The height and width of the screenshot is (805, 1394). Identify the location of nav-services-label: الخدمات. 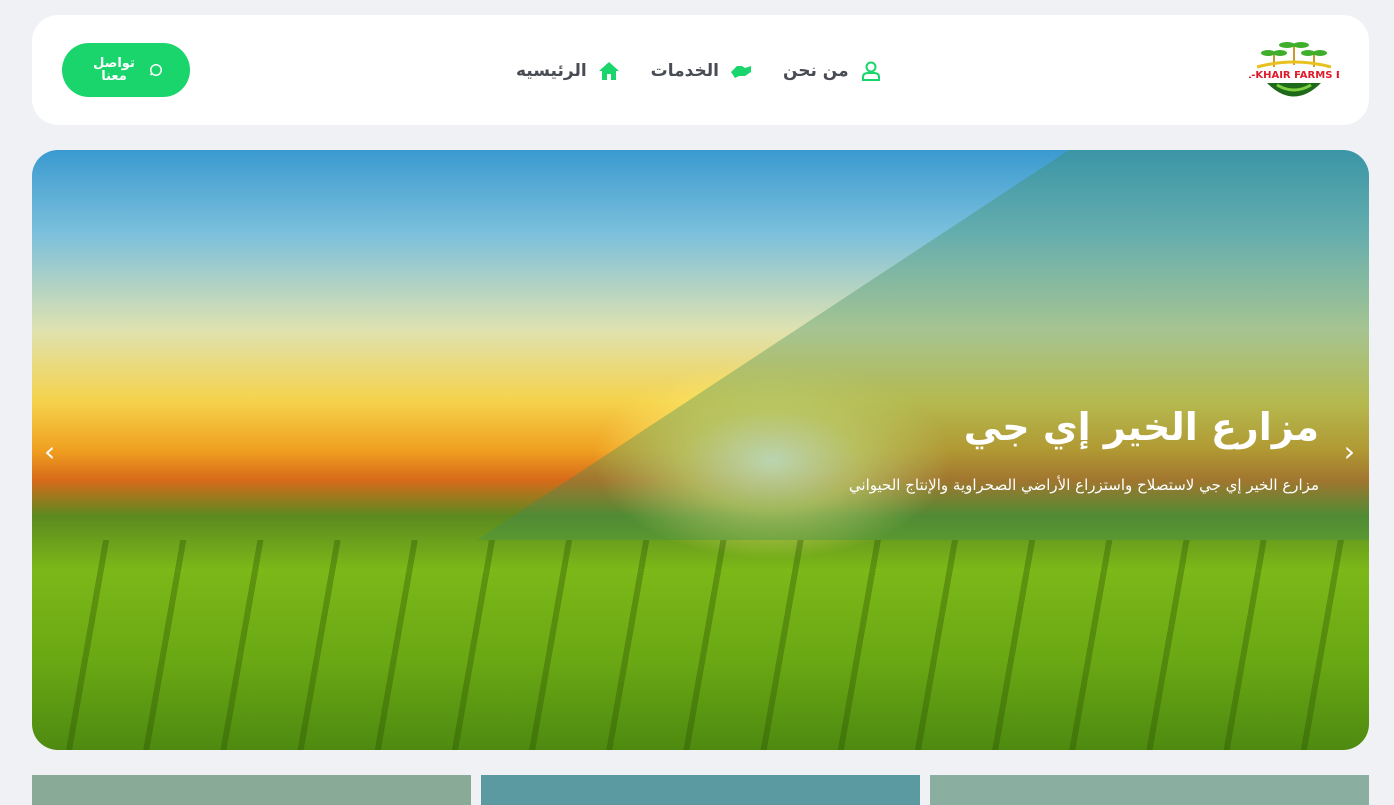
(684, 71).